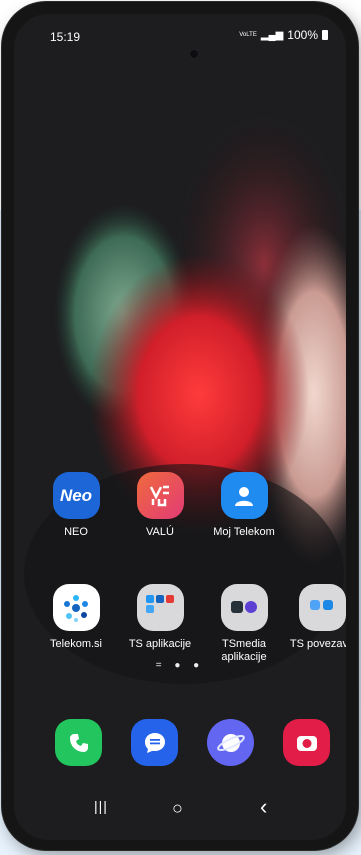 The width and height of the screenshot is (361, 855). I want to click on phone-icon, so click(78, 742).